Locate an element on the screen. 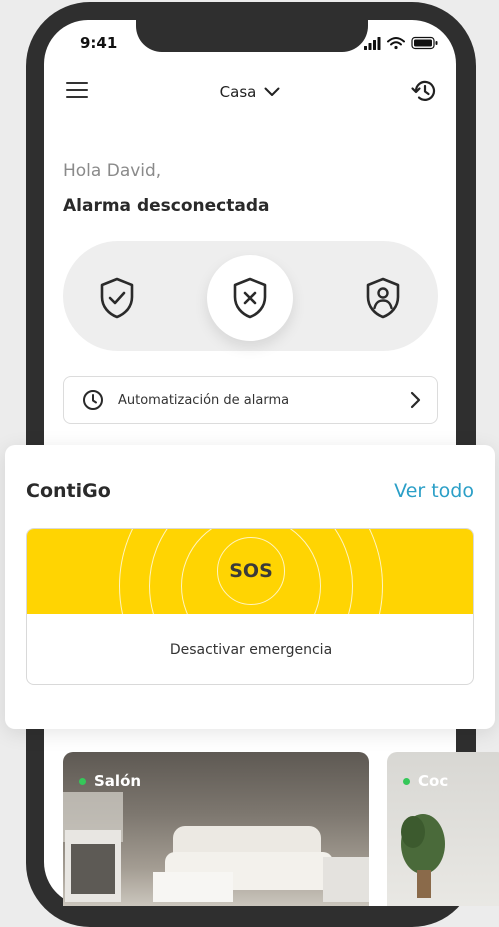 The image size is (499, 927). sos-banner: SOS is located at coordinates (250, 571).